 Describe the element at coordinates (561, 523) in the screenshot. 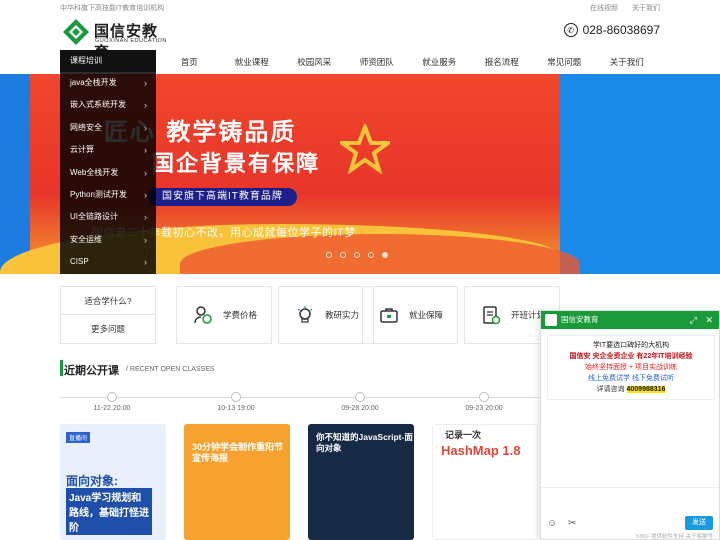

I see `chat-tools: ☺ ✂` at that location.